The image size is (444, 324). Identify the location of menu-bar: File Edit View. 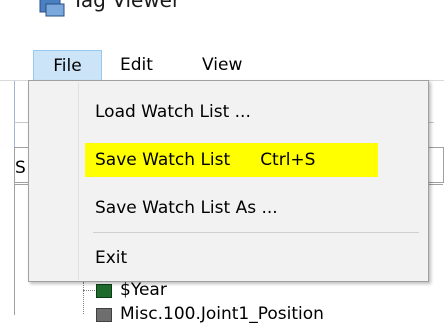
(229, 61).